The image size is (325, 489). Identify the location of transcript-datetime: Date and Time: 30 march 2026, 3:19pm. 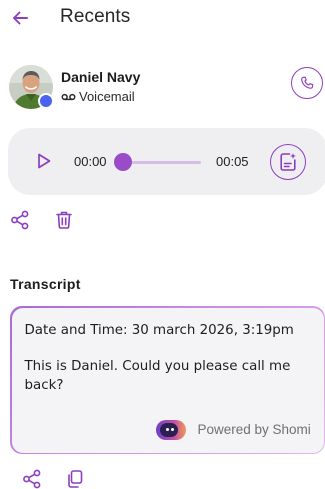
(159, 330).